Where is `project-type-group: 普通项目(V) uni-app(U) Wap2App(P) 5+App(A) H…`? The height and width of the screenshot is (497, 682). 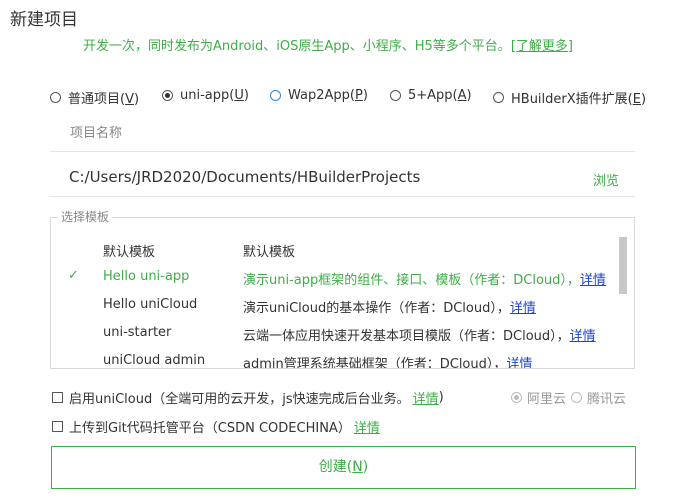
project-type-group: 普通项目(V) uni-app(U) Wap2App(P) 5+App(A) H… is located at coordinates (350, 97).